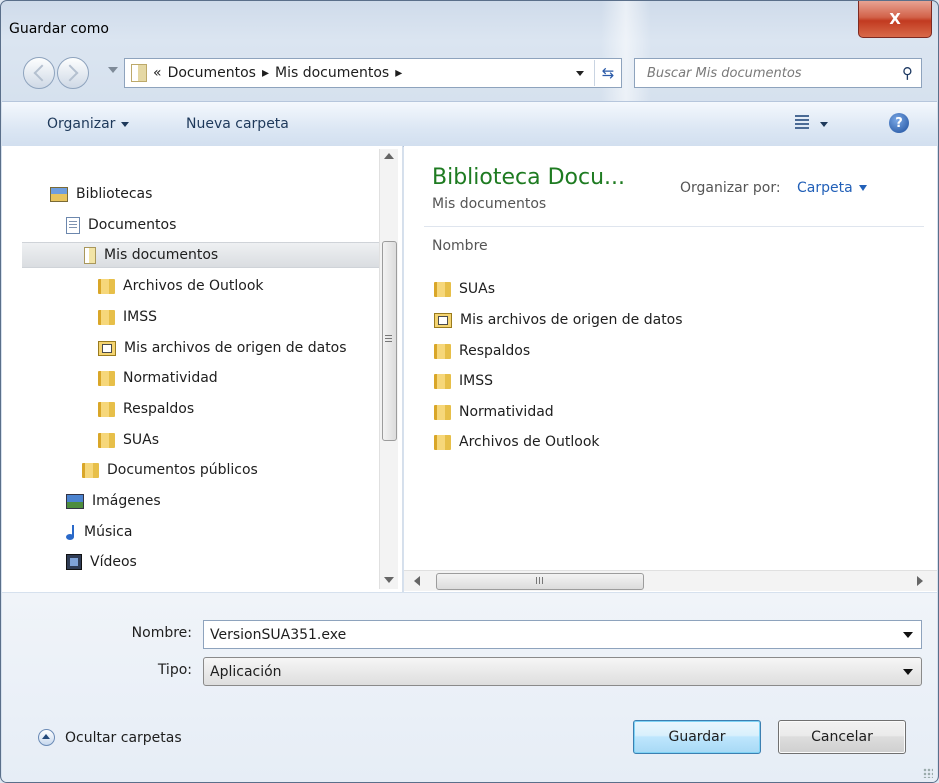  I want to click on list-item: SUAs, so click(464, 289).